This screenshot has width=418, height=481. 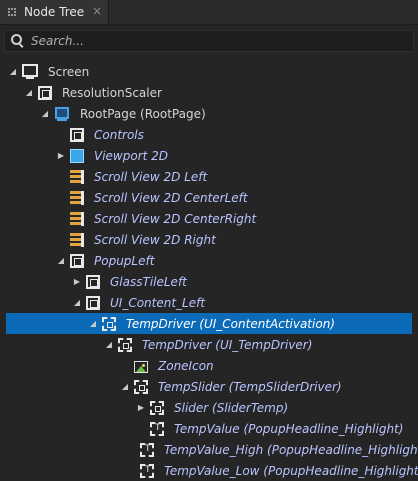 I want to click on tree-row: ▶ GlassTileLeft, so click(x=209, y=281).